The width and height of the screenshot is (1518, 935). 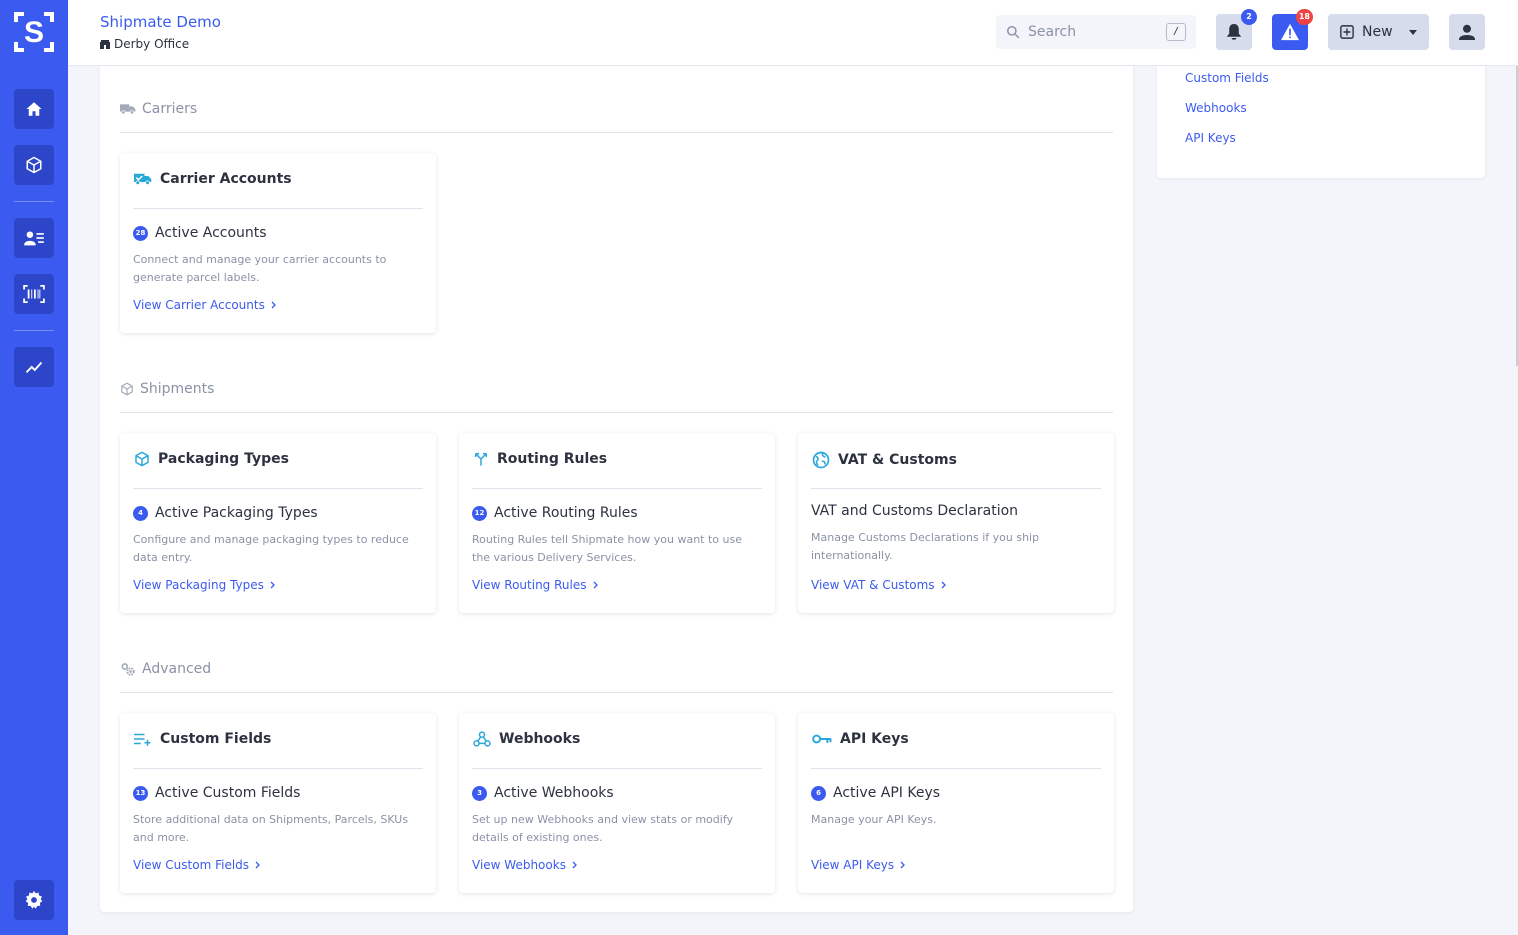 I want to click on section-divider, so click(x=616, y=412).